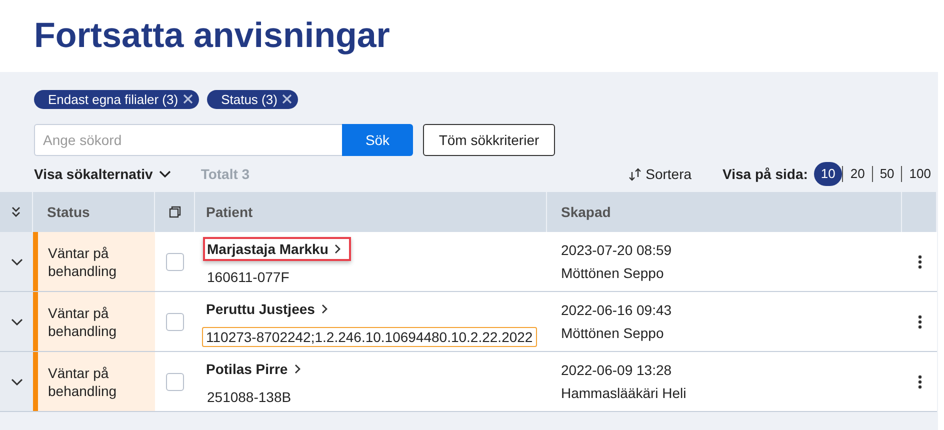 This screenshot has width=944, height=430. What do you see at coordinates (68, 212) in the screenshot?
I see `column-header: Status` at bounding box center [68, 212].